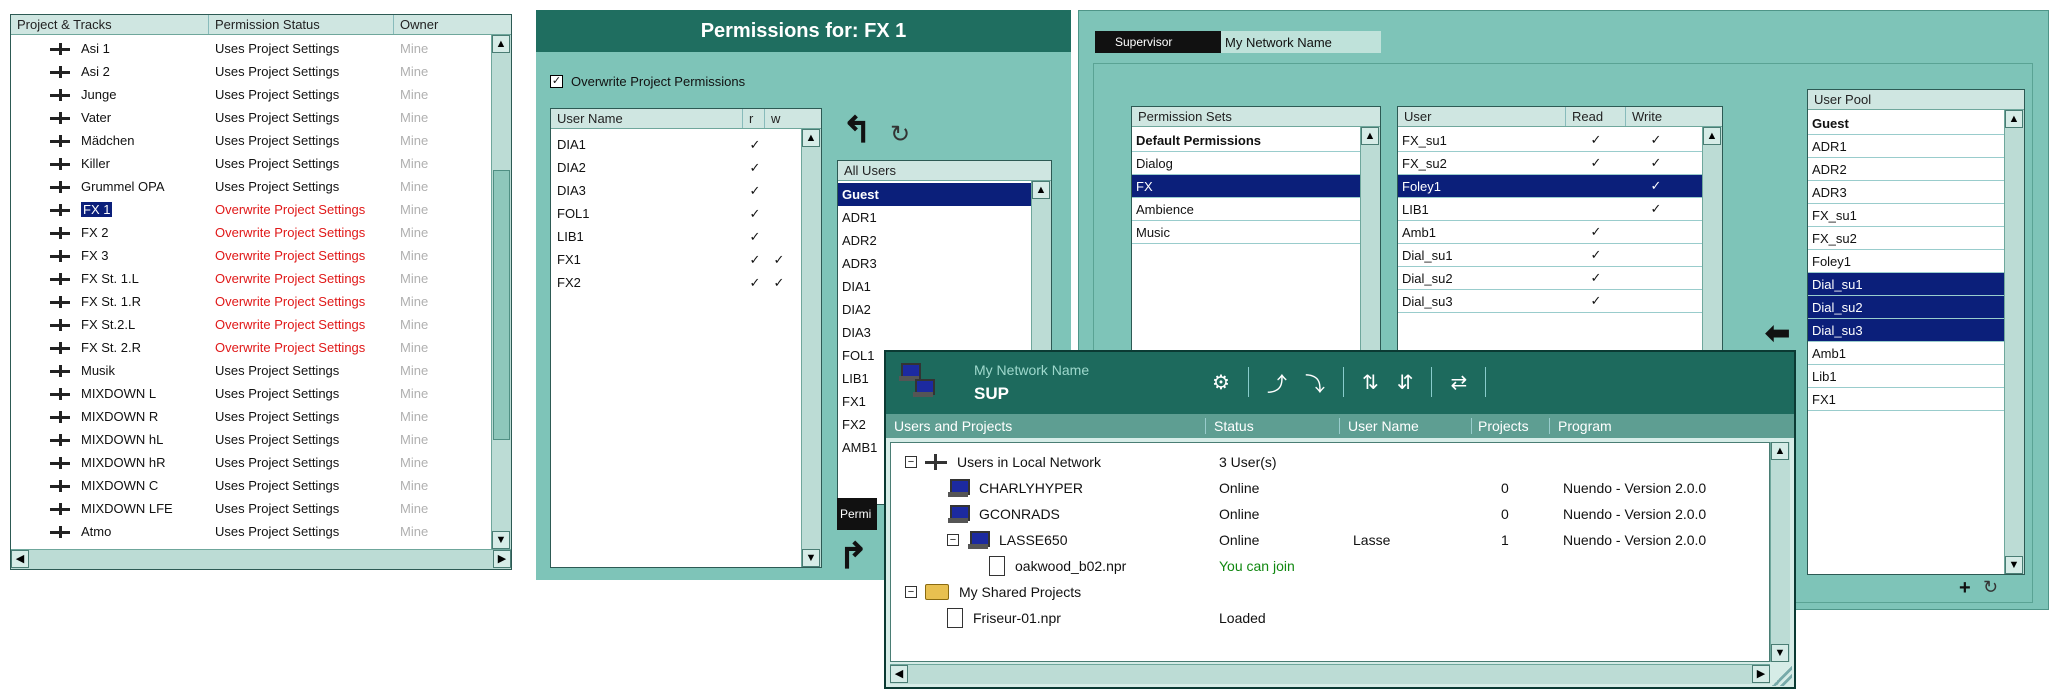 The height and width of the screenshot is (689, 2049). What do you see at coordinates (1780, 552) in the screenshot?
I see `network-vscroll: ▲ ▼` at bounding box center [1780, 552].